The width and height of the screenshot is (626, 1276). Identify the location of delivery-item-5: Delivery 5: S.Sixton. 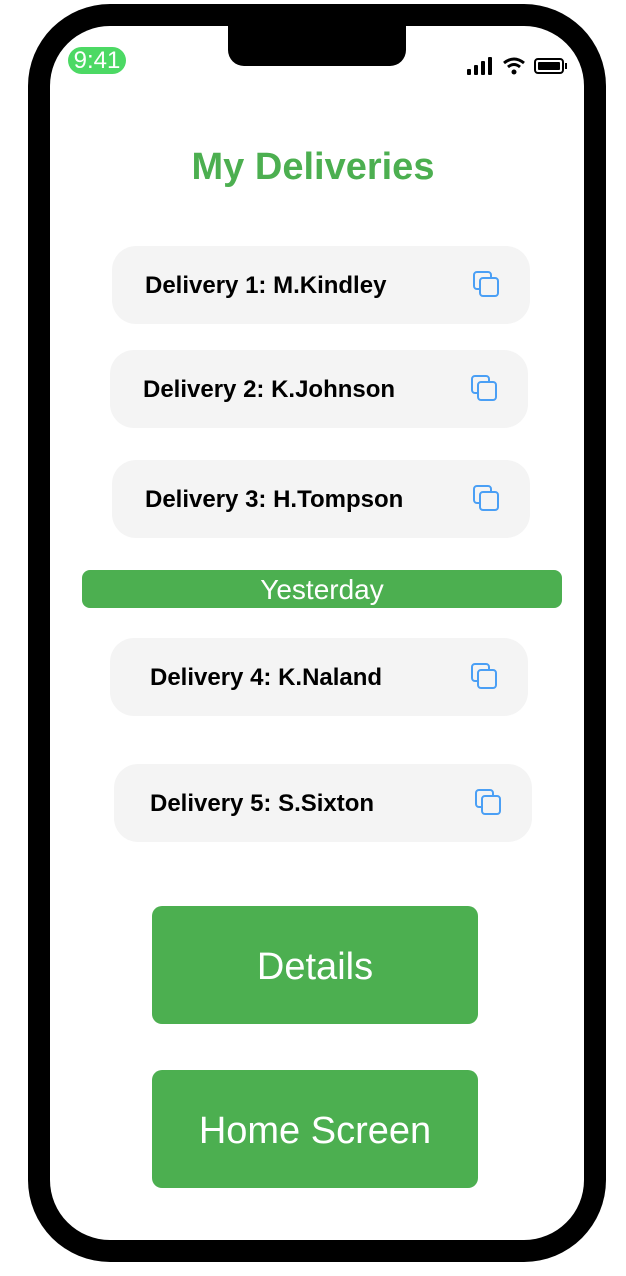
(323, 803).